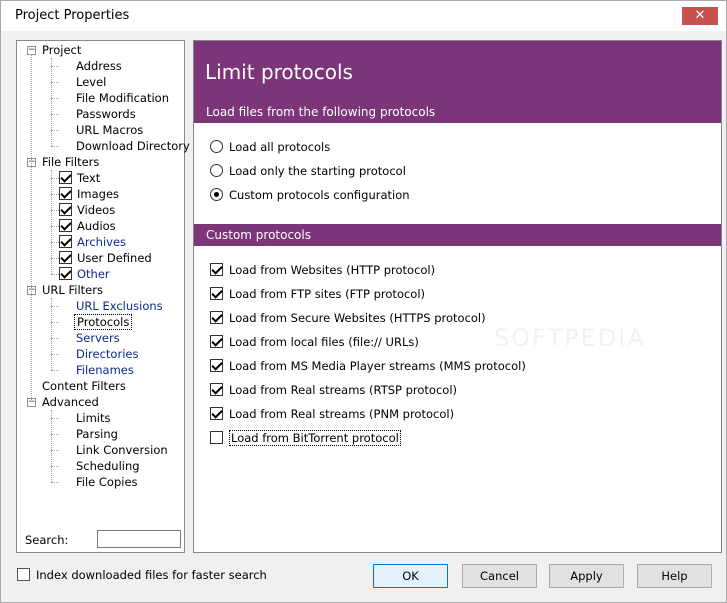 The width and height of the screenshot is (727, 603). I want to click on tree-item-advanced: Advanced, so click(70, 402).